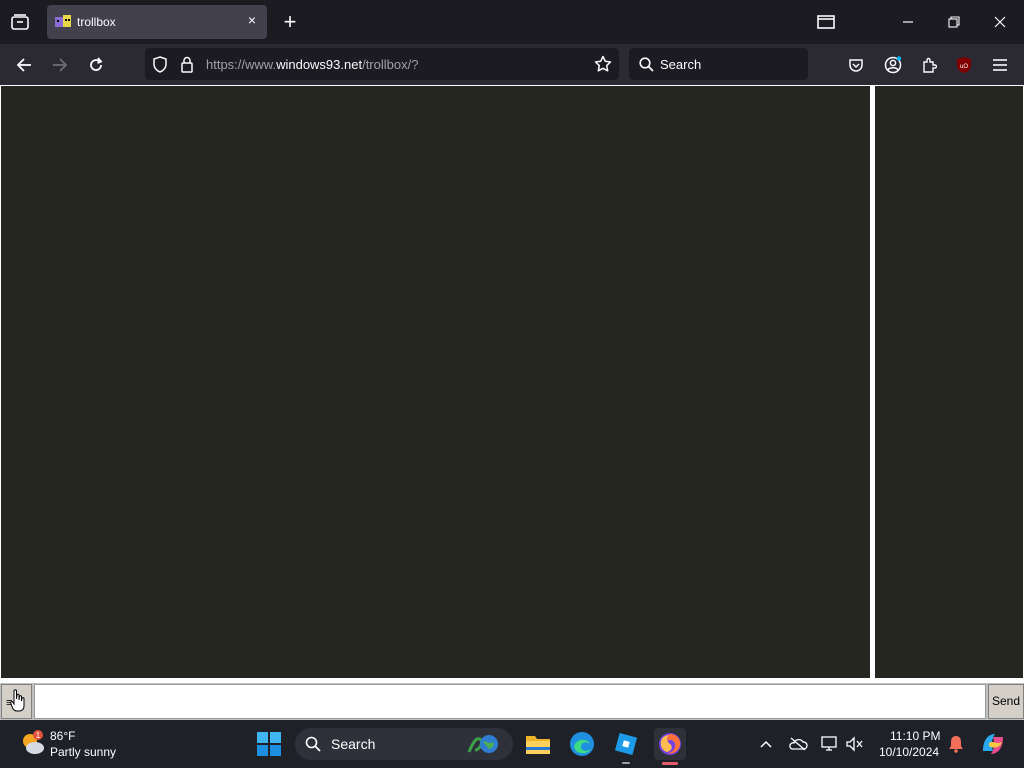  What do you see at coordinates (269, 744) in the screenshot?
I see `windows-start-icon` at bounding box center [269, 744].